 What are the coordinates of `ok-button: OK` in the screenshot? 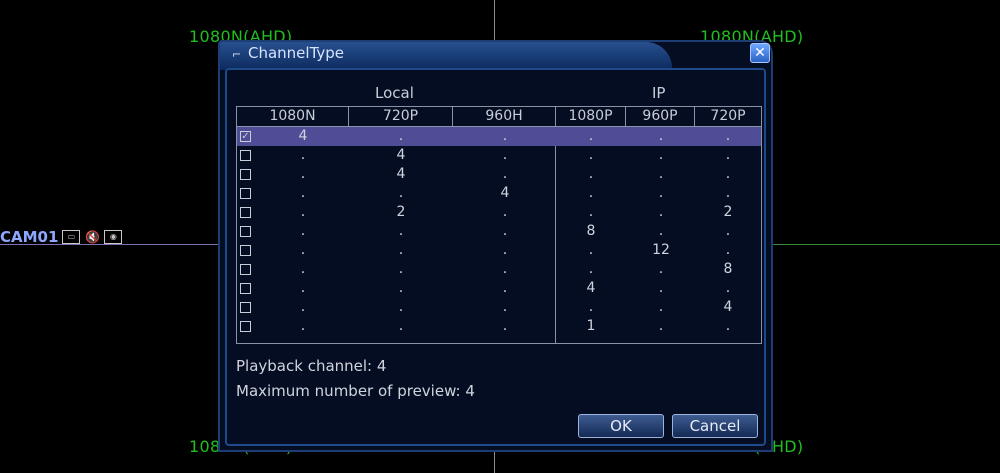 It's located at (621, 426).